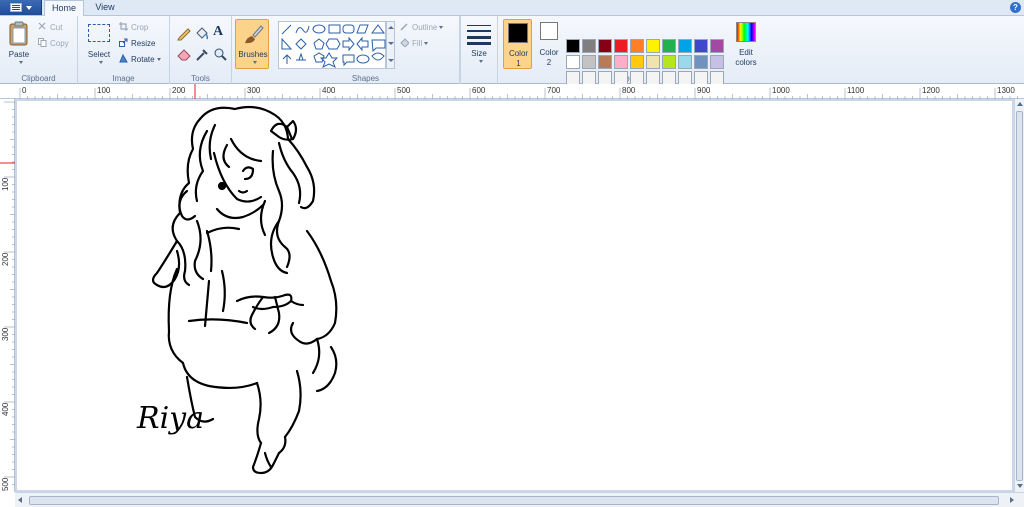 Image resolution: width=1024 pixels, height=507 pixels. I want to click on crop-label: Crop, so click(140, 27).